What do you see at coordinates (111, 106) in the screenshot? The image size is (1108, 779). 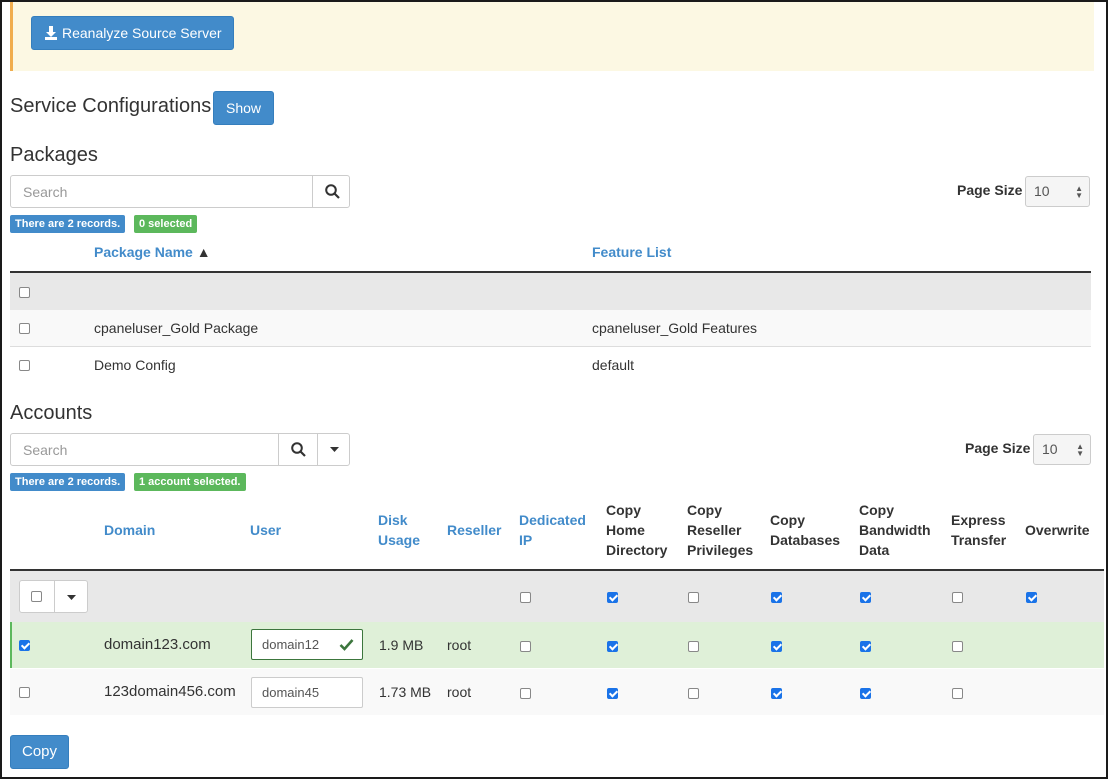 I see `service-configurations-title: Service Configurations` at bounding box center [111, 106].